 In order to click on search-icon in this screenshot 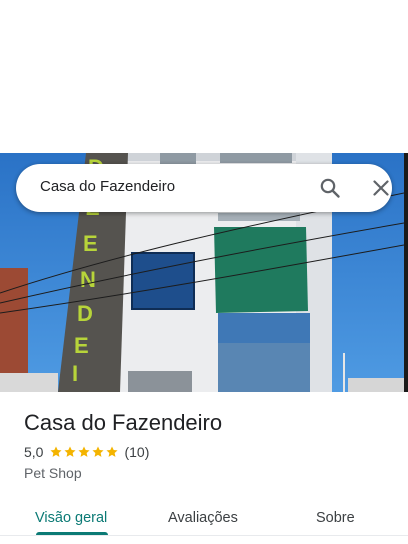, I will do `click(330, 188)`.